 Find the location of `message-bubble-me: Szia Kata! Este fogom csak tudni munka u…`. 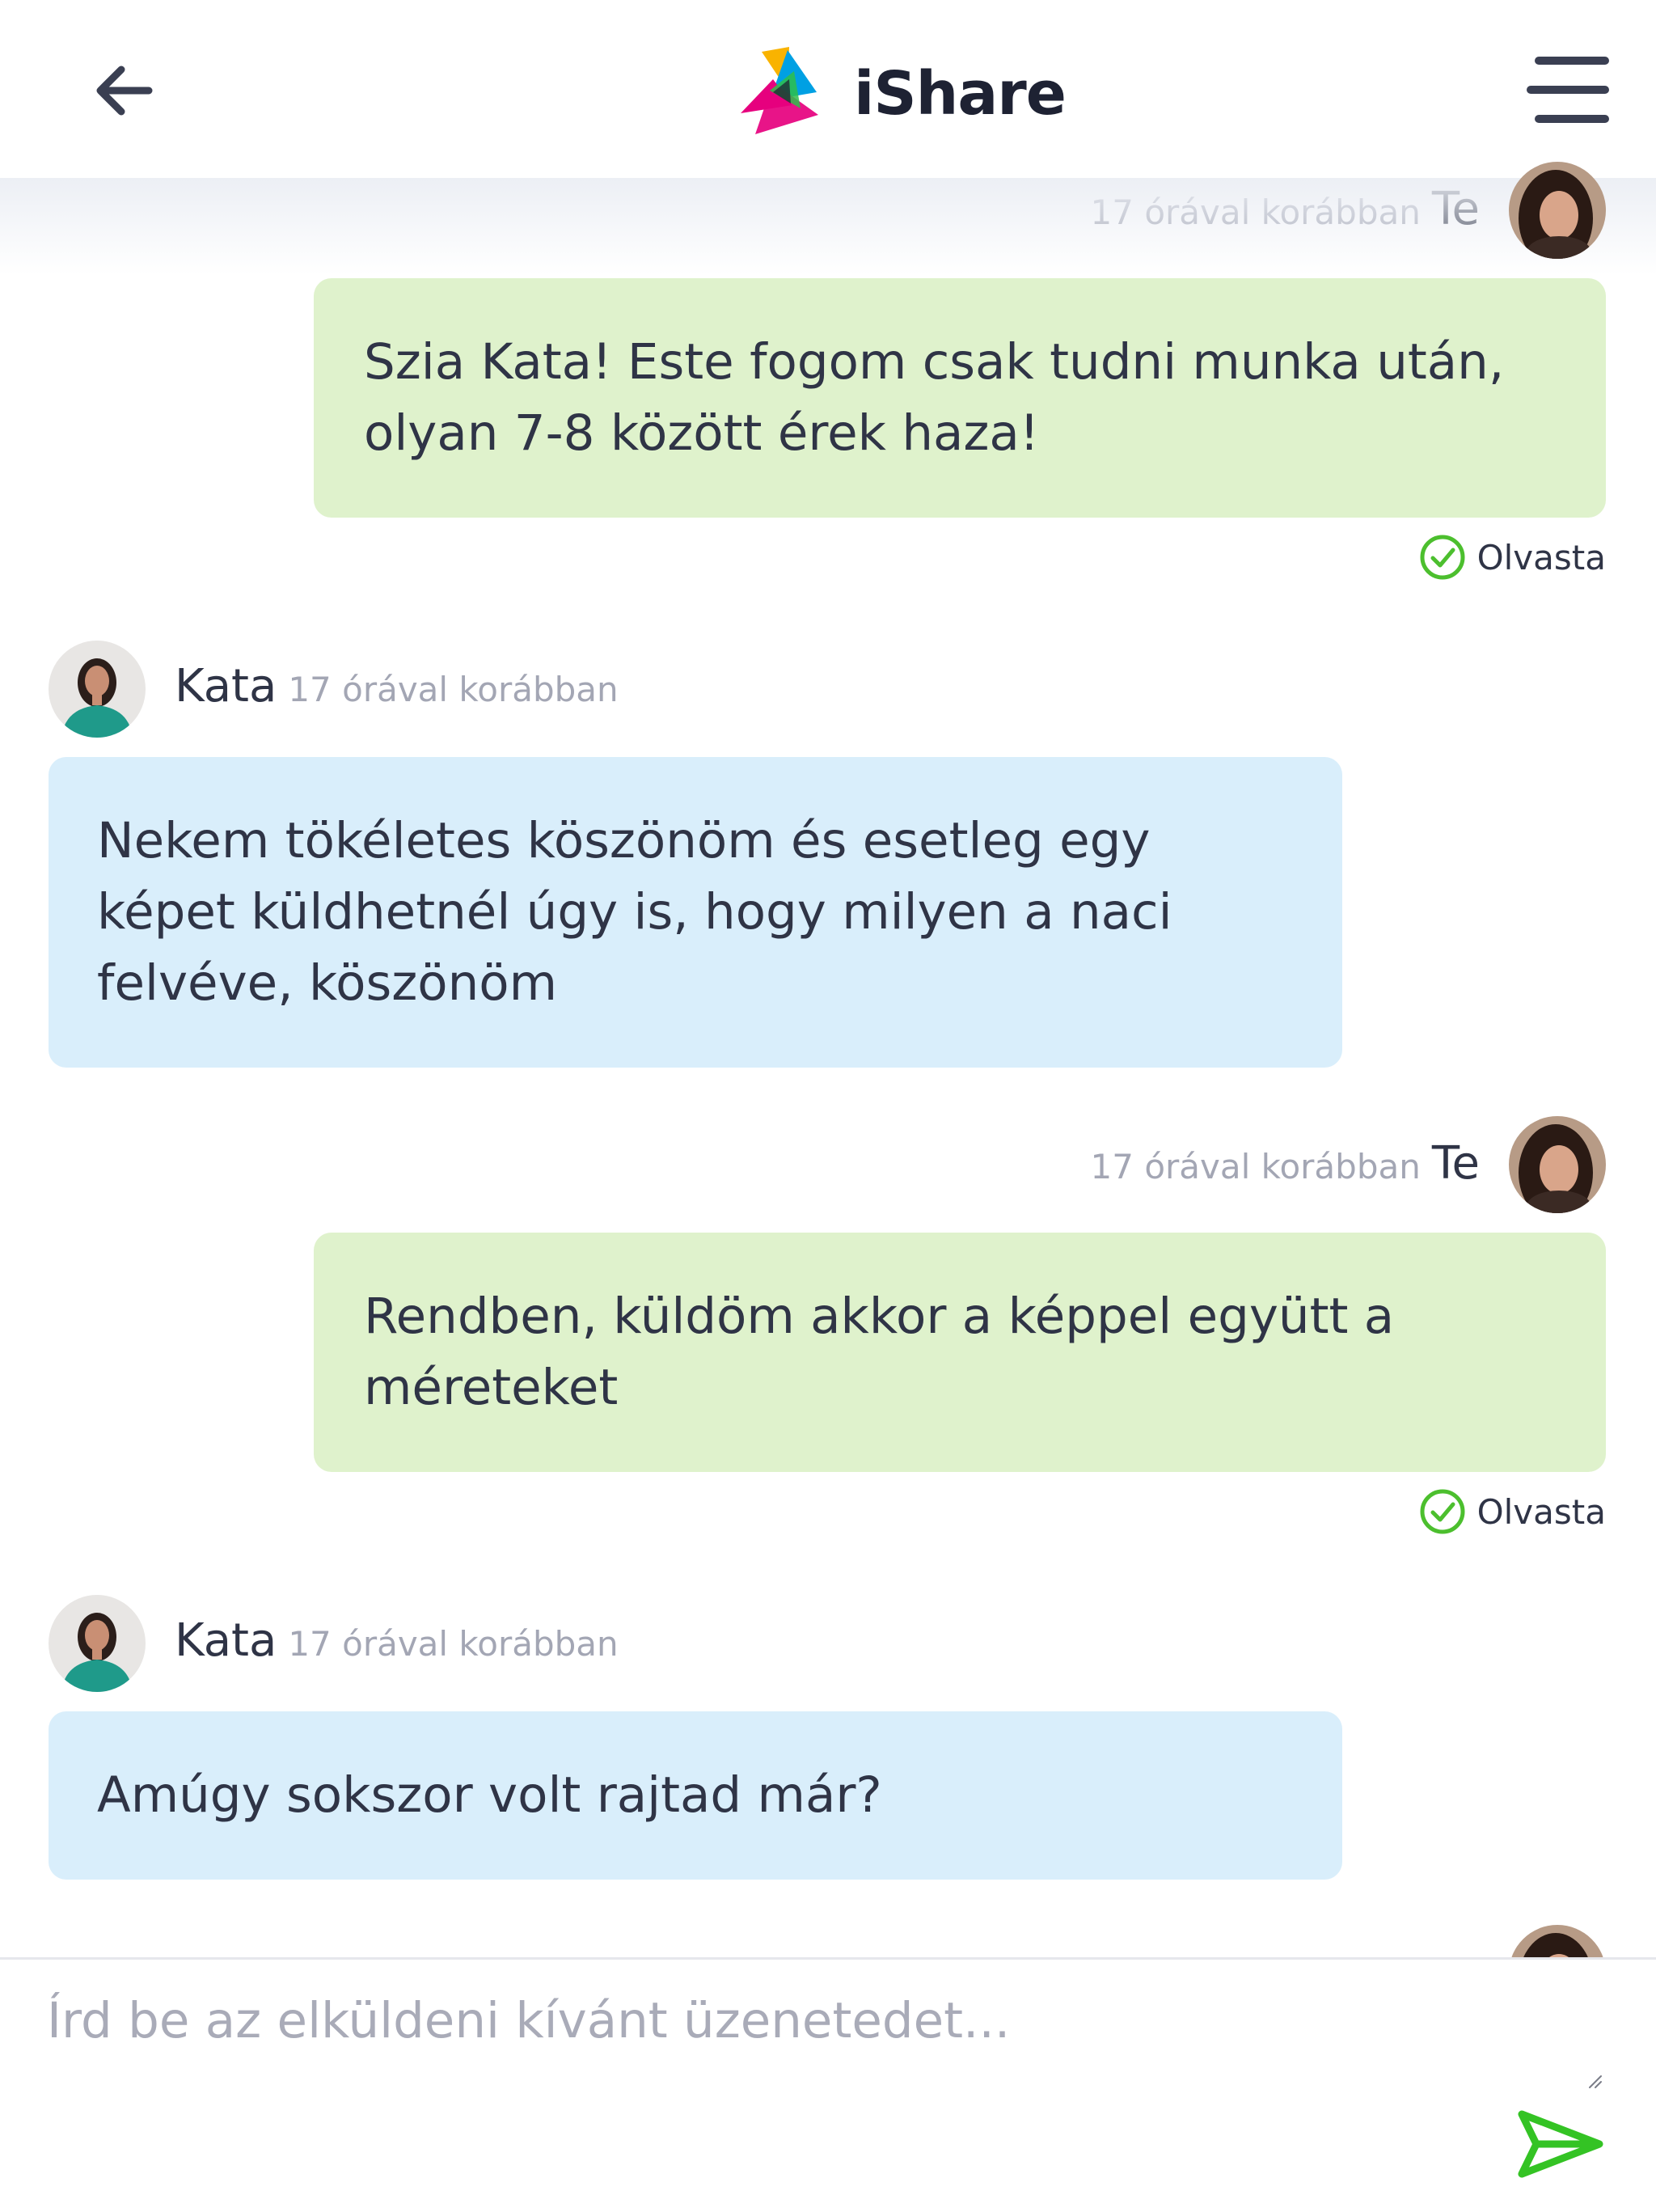

message-bubble-me: Szia Kata! Este fogom csak tudni munka u… is located at coordinates (960, 398).